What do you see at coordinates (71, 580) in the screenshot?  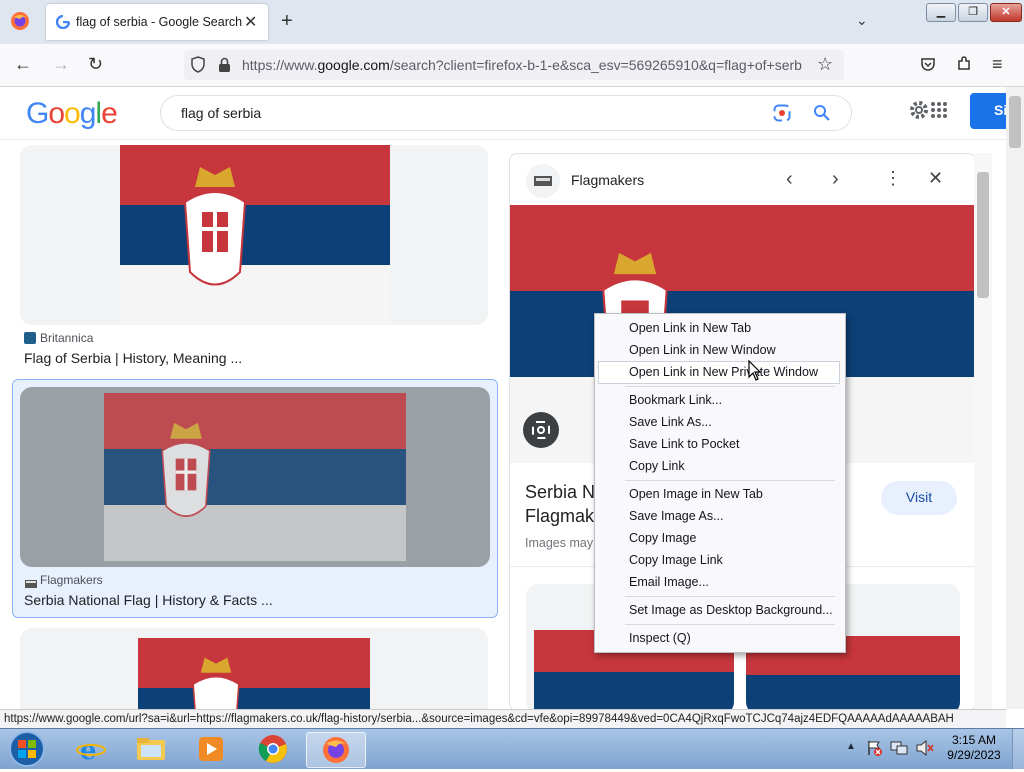 I see `result-source: Flagmakers` at bounding box center [71, 580].